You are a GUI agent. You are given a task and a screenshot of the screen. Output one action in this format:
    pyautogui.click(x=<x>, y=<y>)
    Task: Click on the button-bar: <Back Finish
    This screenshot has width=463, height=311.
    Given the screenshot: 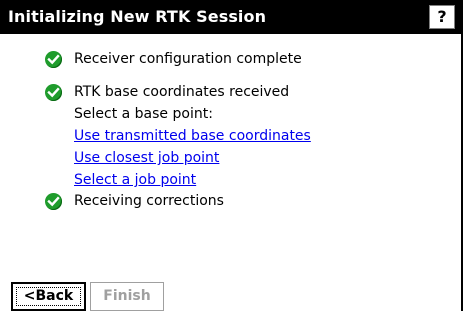 What is the action you would take?
    pyautogui.click(x=230, y=294)
    